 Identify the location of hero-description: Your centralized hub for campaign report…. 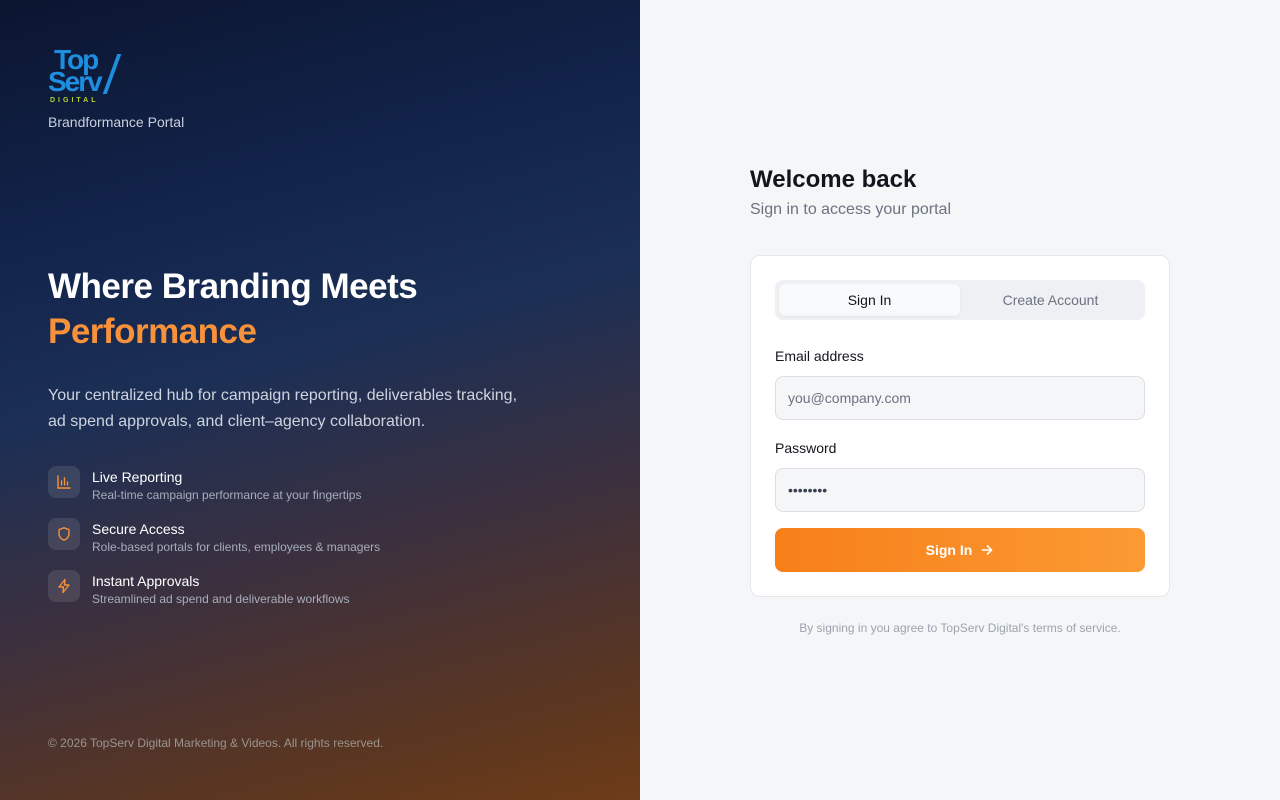
(283, 408).